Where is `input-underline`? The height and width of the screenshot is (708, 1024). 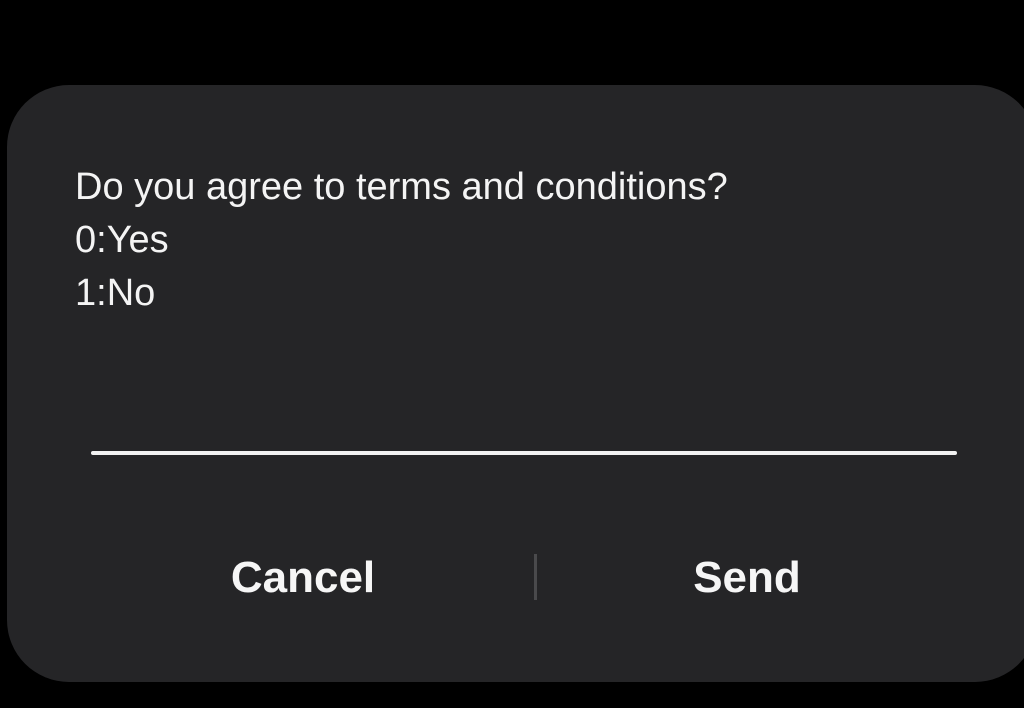 input-underline is located at coordinates (524, 453).